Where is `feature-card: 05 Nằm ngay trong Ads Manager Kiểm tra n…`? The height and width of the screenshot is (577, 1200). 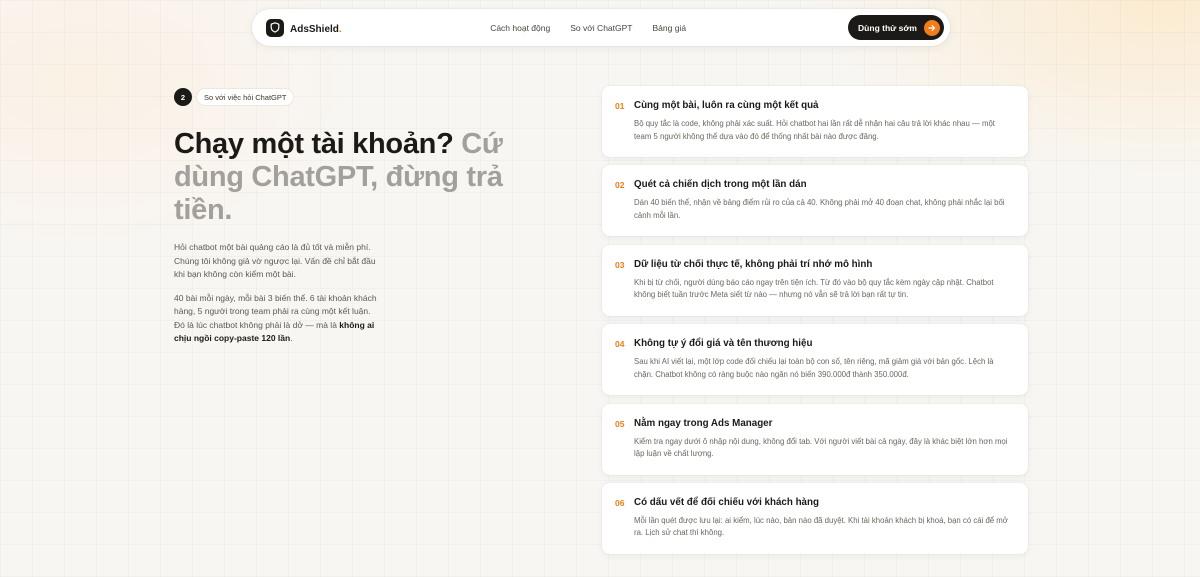
feature-card: 05 Nằm ngay trong Ads Manager Kiểm tra n… is located at coordinates (815, 439).